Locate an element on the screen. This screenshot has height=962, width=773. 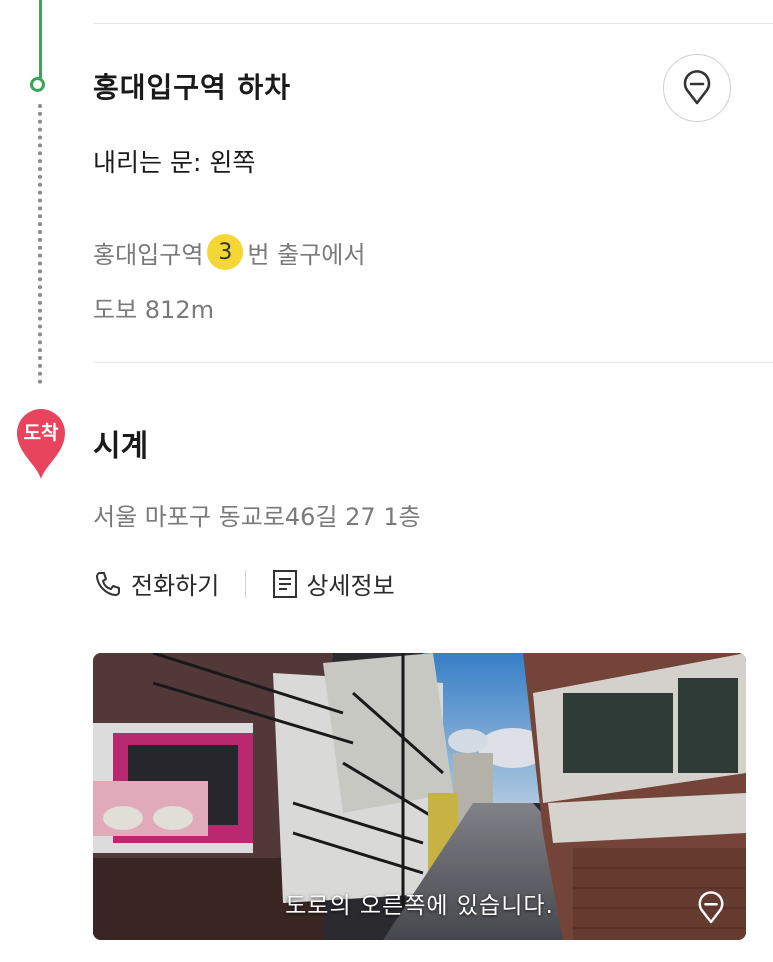
detail-button: 상세정보 is located at coordinates (333, 583).